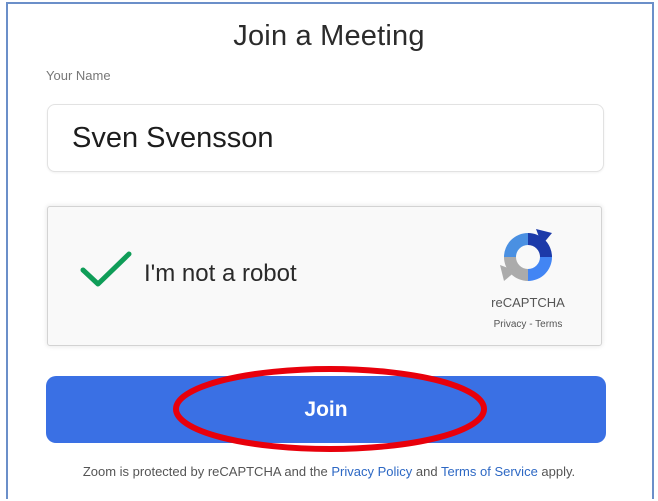 This screenshot has width=658, height=501. I want to click on footer-middle-text: and, so click(426, 471).